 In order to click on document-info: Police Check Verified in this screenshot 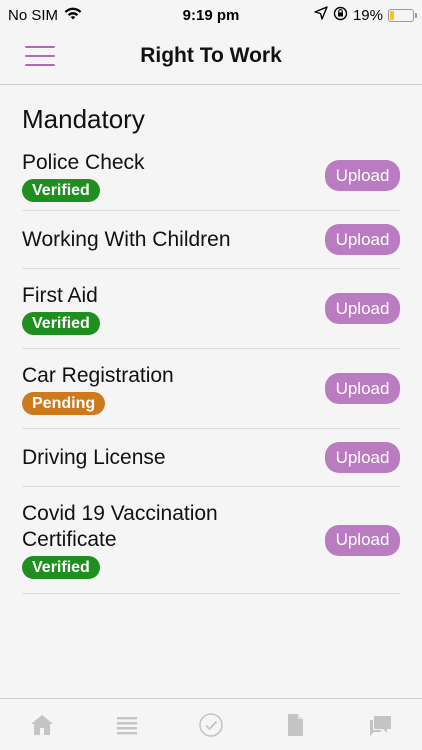, I will do `click(88, 176)`.